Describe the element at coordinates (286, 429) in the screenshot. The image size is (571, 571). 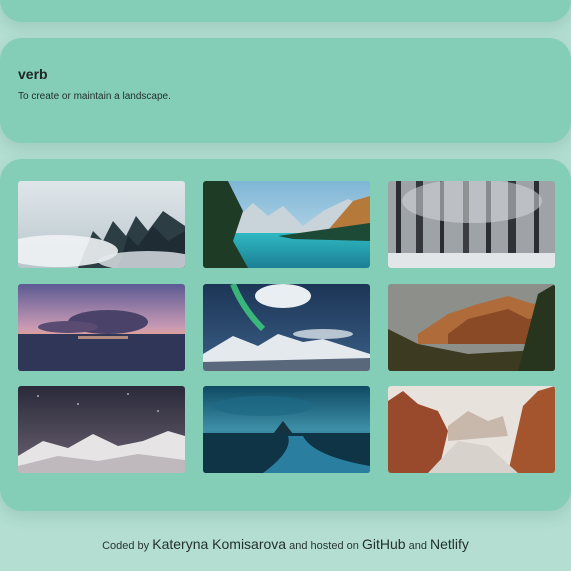
I see `island-river-photo` at that location.